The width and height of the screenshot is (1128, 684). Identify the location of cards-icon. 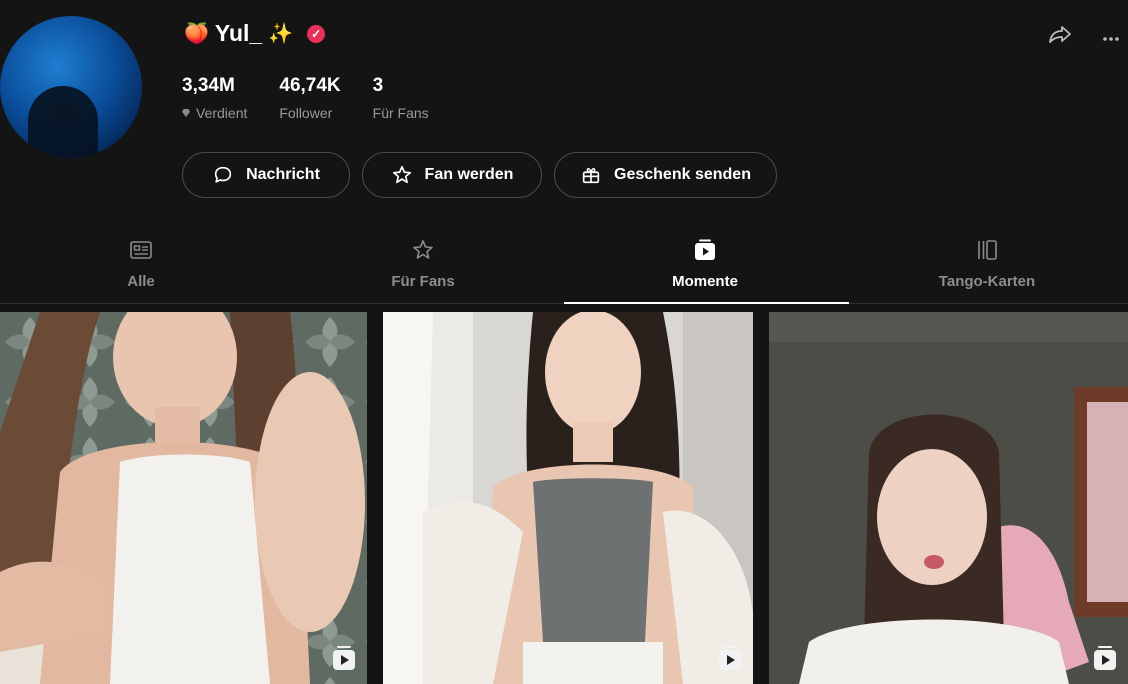
(987, 250).